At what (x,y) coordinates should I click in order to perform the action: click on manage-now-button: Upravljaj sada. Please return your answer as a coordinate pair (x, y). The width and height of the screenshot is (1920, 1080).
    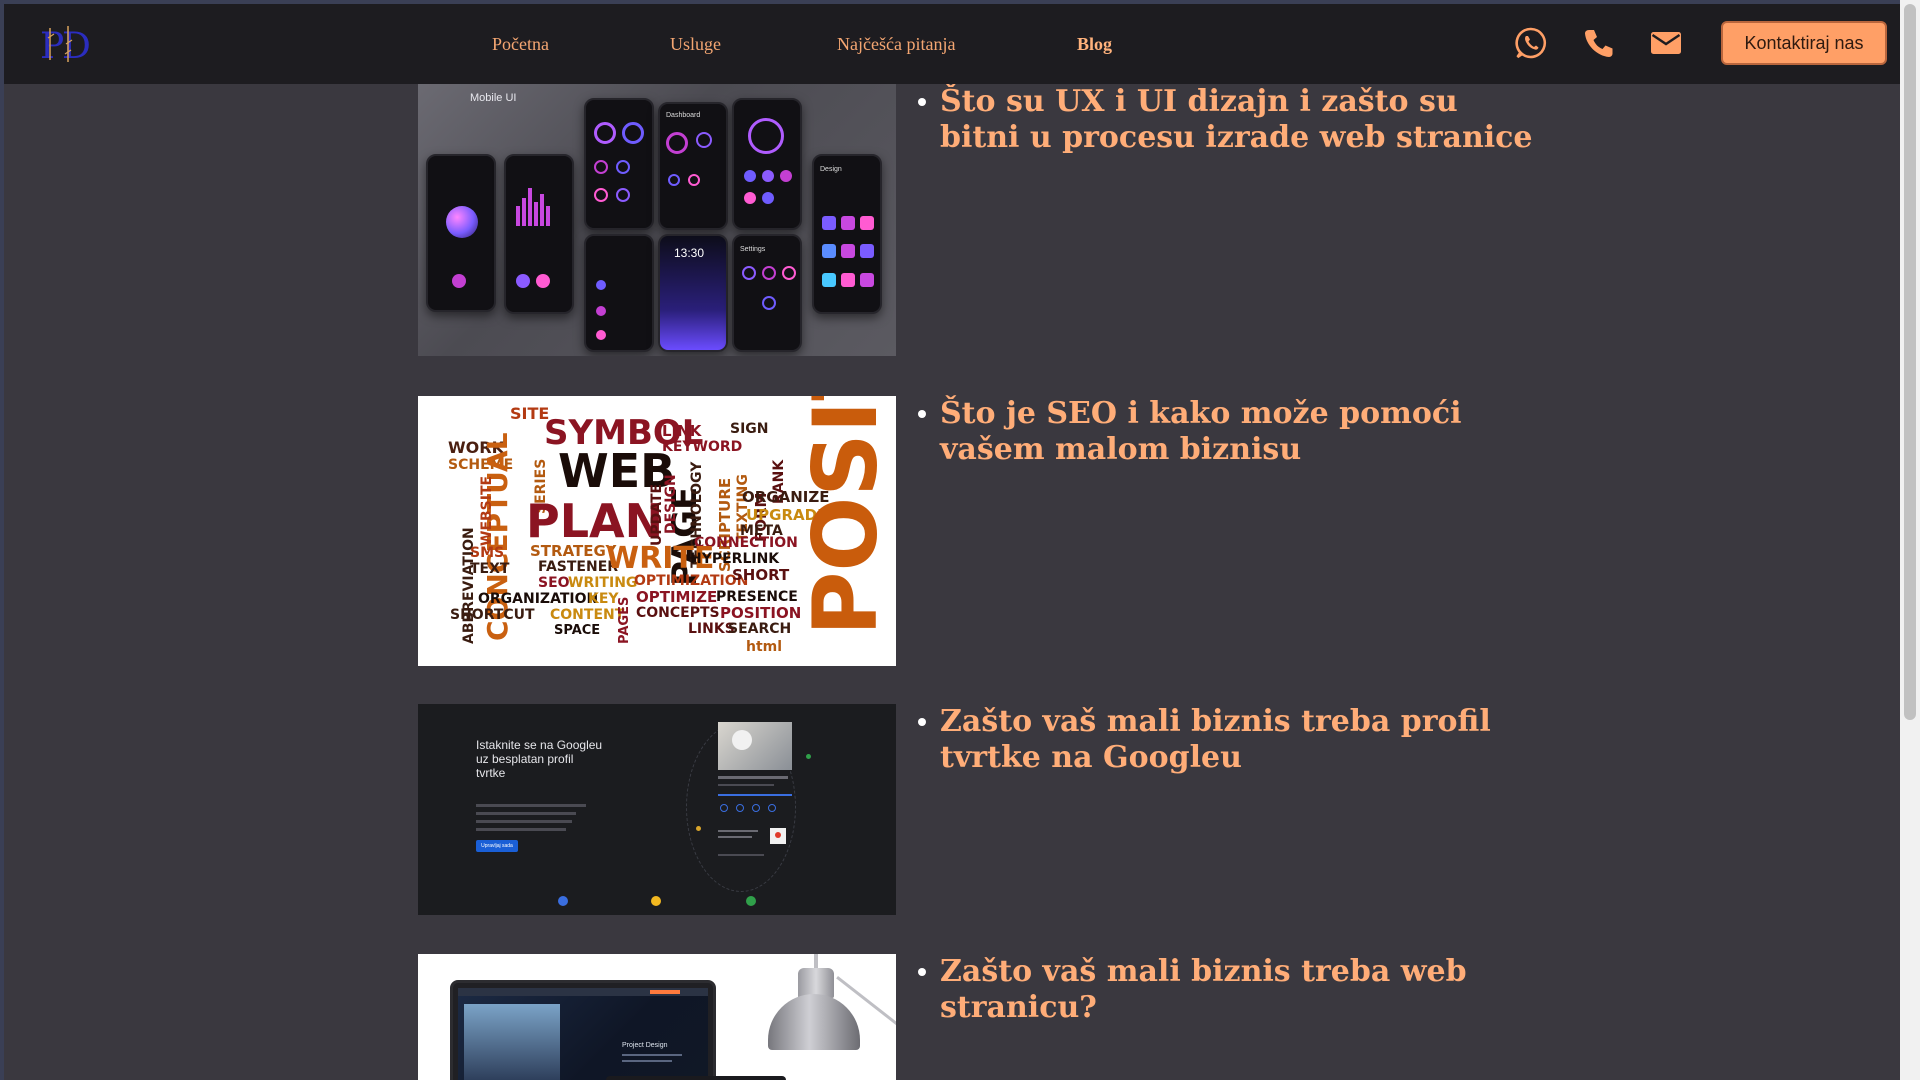
    Looking at the image, I should click on (497, 846).